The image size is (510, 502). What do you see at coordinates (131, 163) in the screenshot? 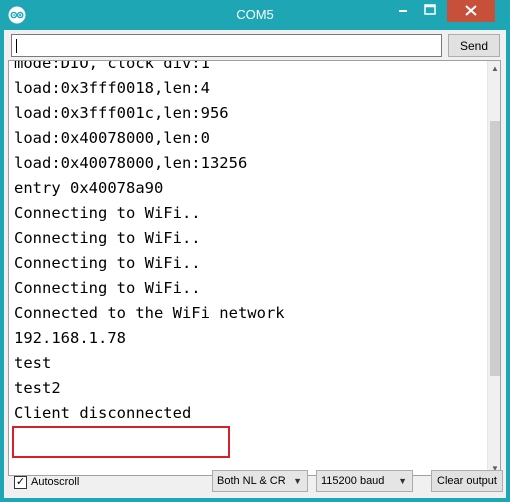
I see `output-line: load:0x40078000,len:13256` at bounding box center [131, 163].